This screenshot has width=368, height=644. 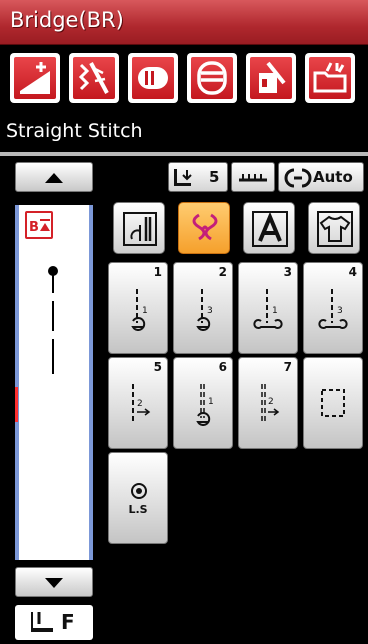 I want to click on locking-stitch-label: L.S, so click(x=138, y=509).